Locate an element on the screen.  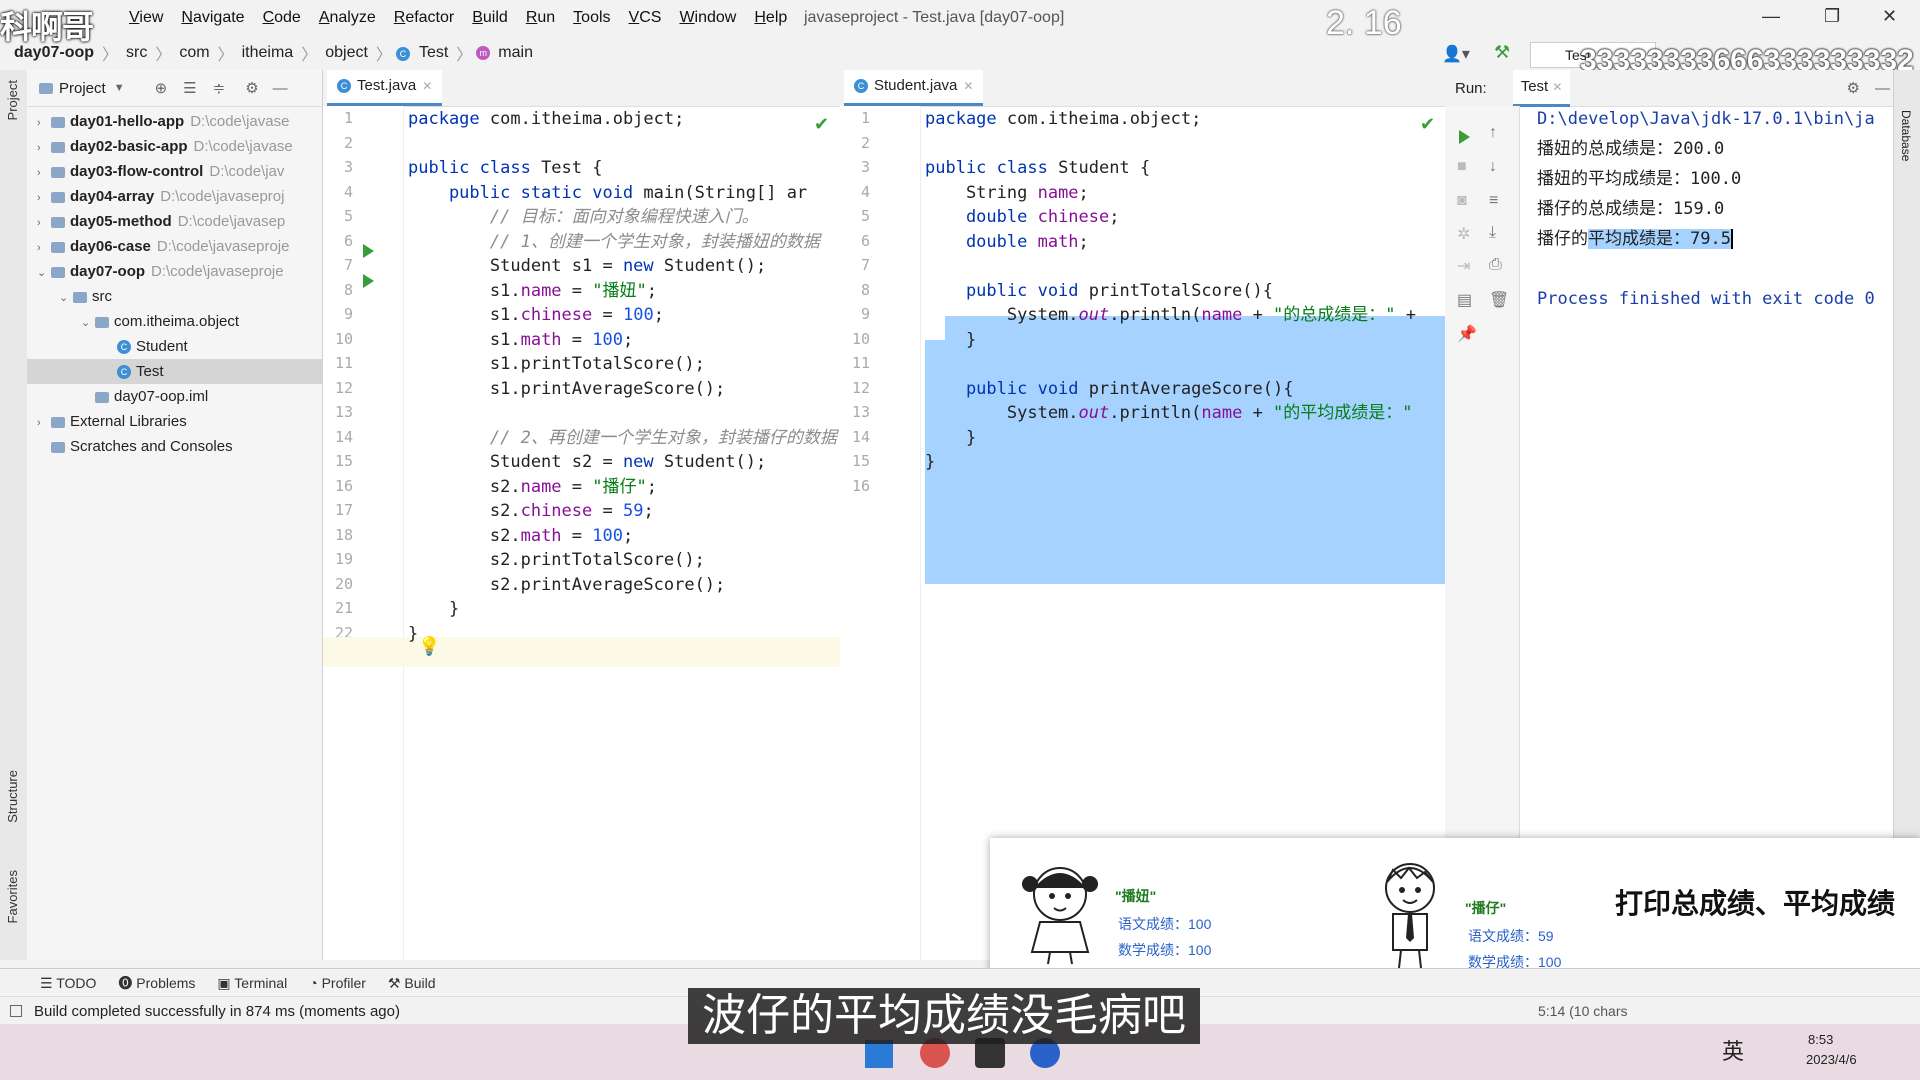
line-number: 12 is located at coordinates (343, 387).